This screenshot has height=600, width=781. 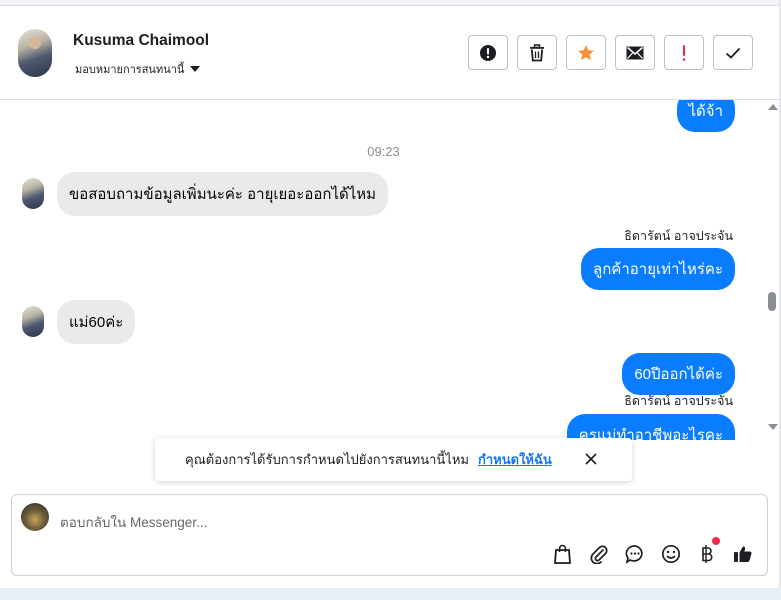 I want to click on envelope-icon, so click(x=635, y=52).